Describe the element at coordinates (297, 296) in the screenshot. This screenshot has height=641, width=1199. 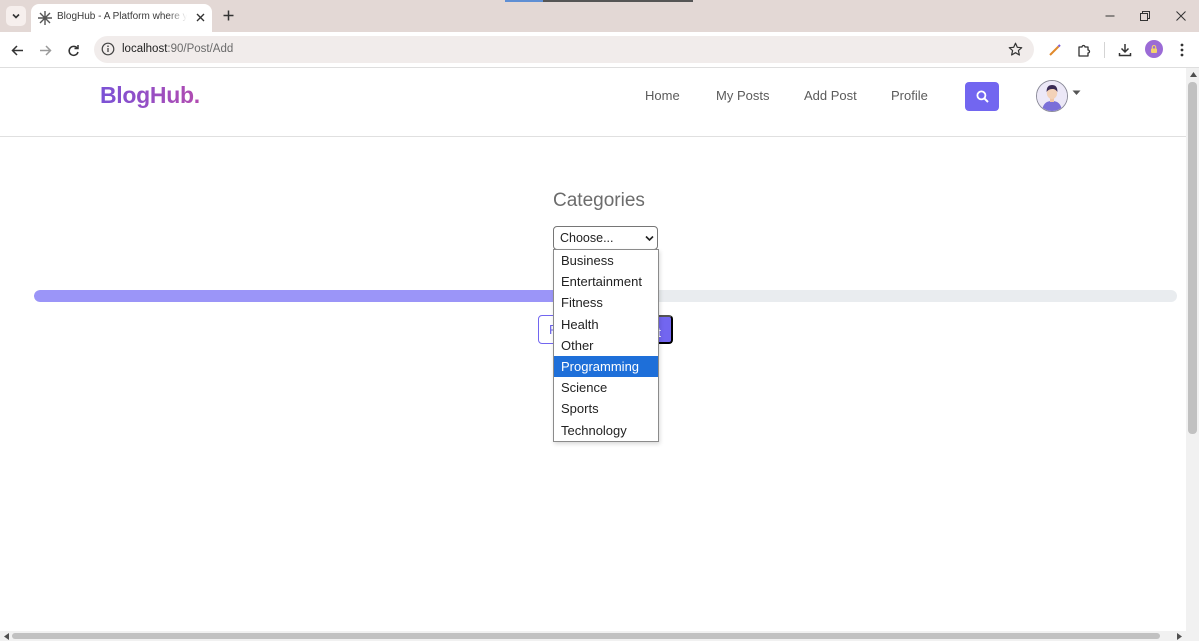
I see `progress-bar-fill` at that location.